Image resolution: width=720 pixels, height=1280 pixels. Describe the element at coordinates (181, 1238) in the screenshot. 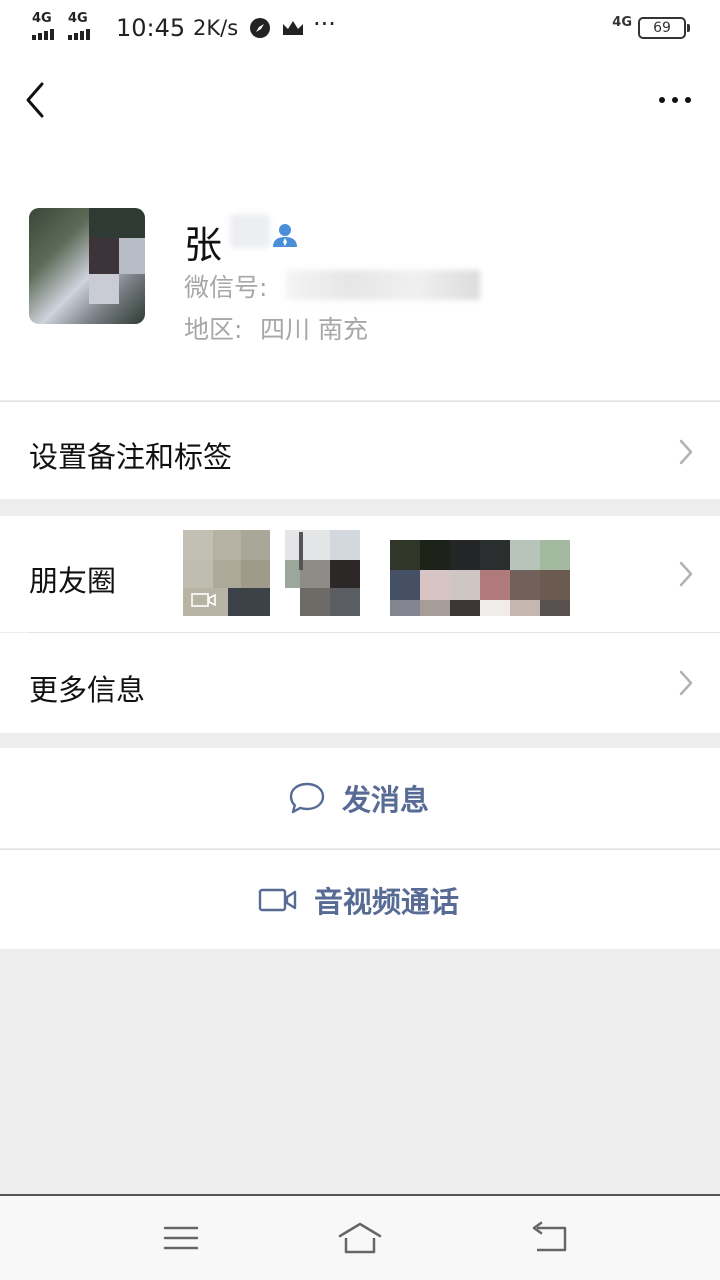

I see `menu-icon` at that location.